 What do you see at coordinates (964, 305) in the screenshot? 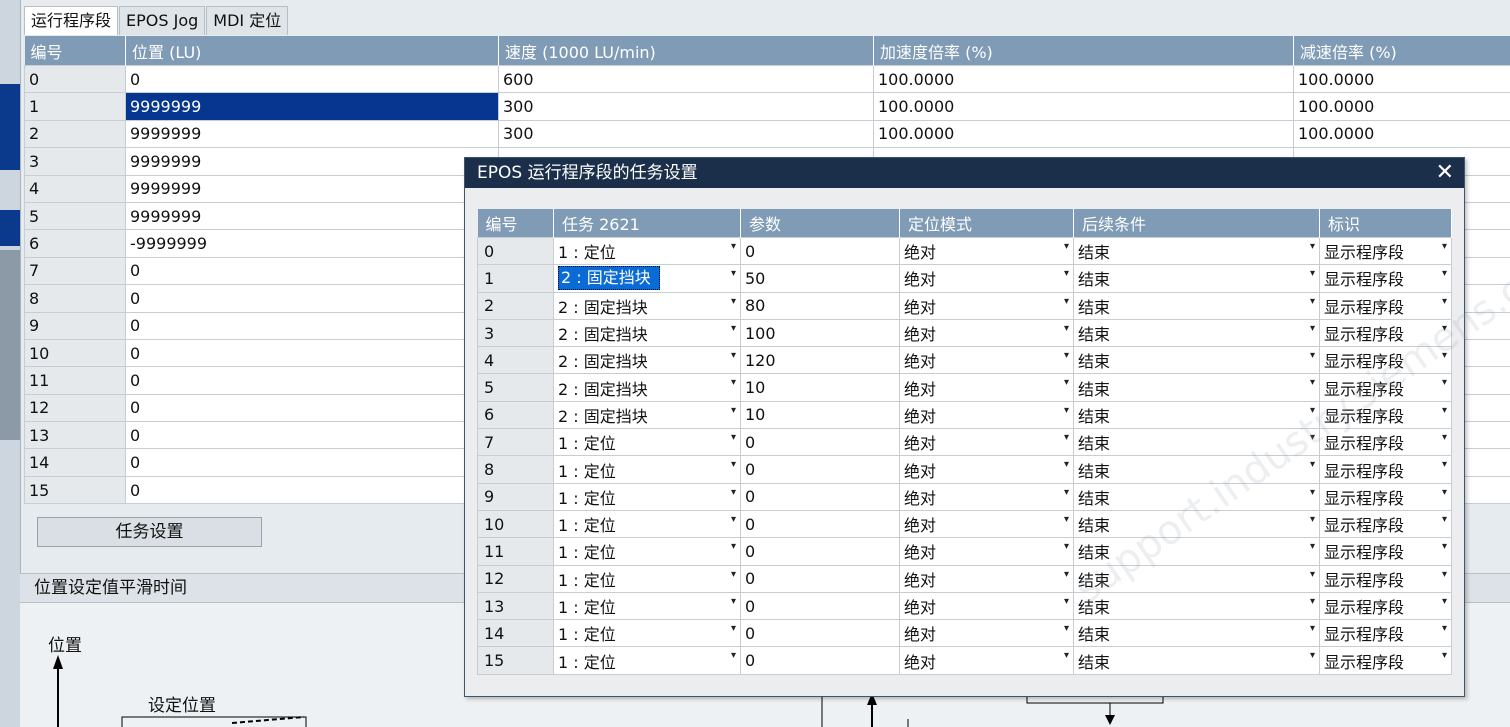
I see `dialog-table-row: 2 2 : 固定挡块 ▾ 80 绝对 ▾ 结束 ▾ 显示程序段 ▾` at bounding box center [964, 305].